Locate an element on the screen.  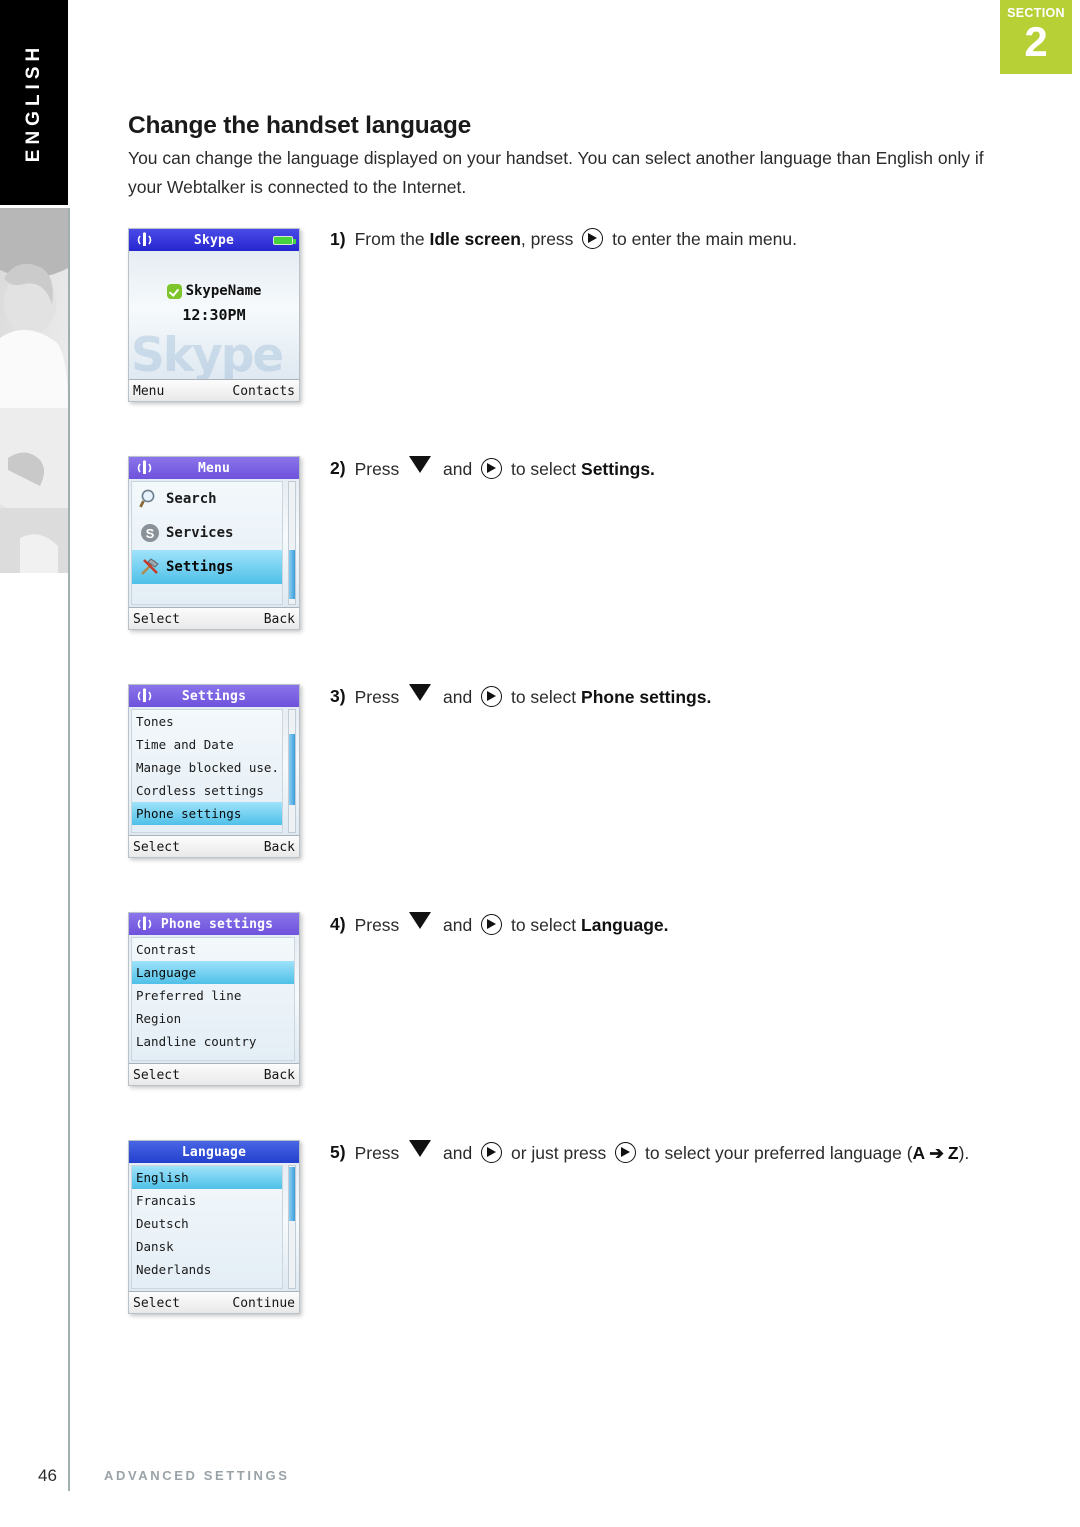
list-item-label: Settings is located at coordinates (200, 567).